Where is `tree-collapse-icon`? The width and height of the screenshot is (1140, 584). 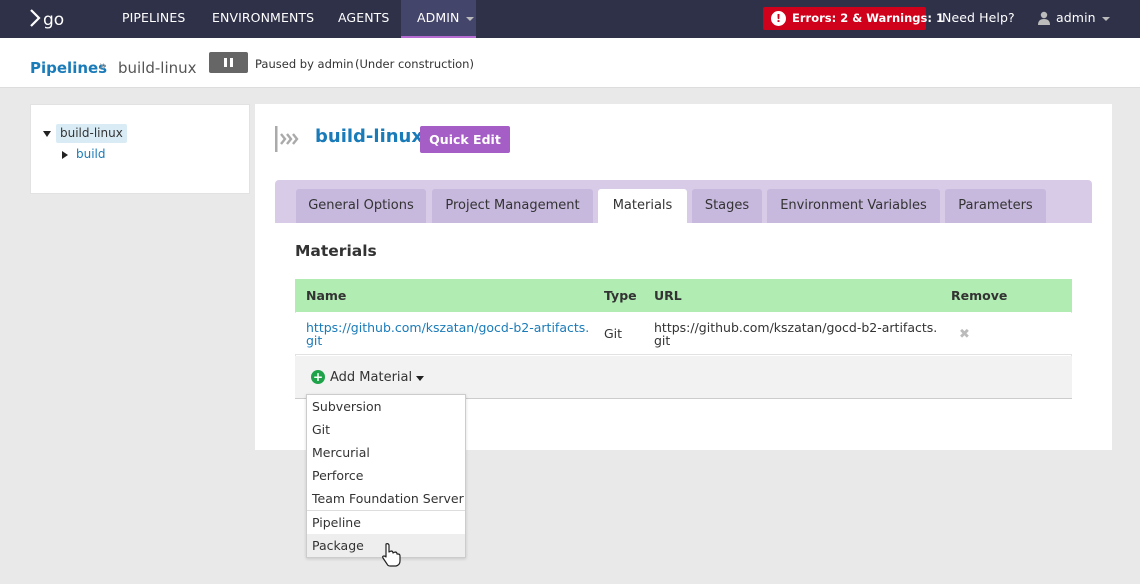
tree-collapse-icon is located at coordinates (47, 134).